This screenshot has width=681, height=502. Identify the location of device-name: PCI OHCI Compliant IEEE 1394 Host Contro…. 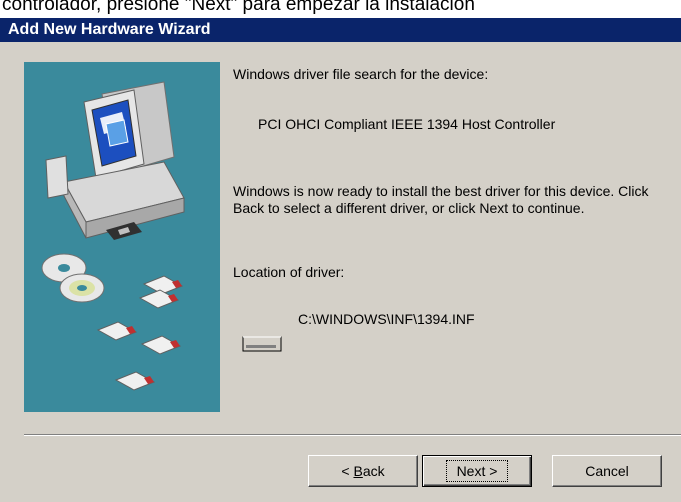
(407, 124).